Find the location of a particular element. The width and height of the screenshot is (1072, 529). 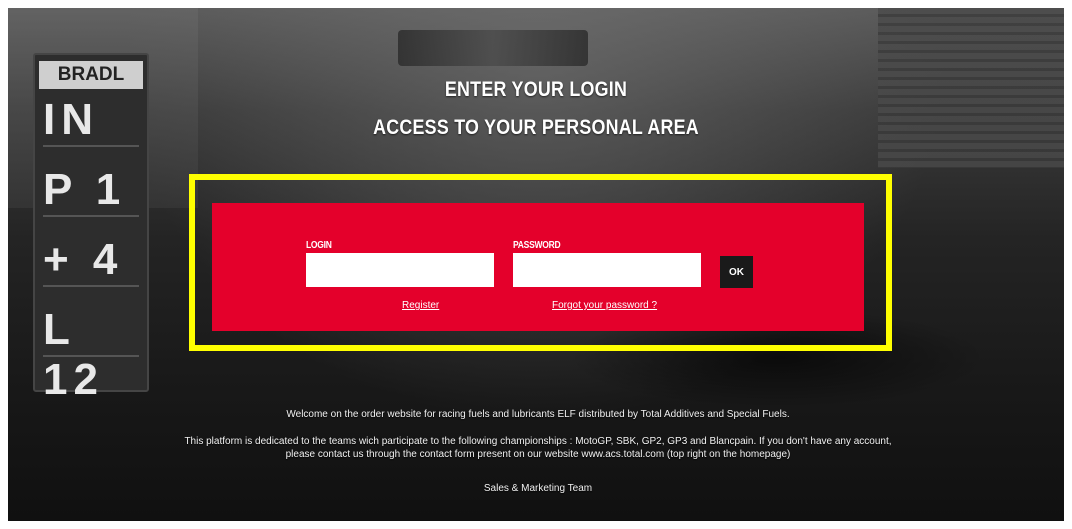

sponsor-banner is located at coordinates (493, 48).